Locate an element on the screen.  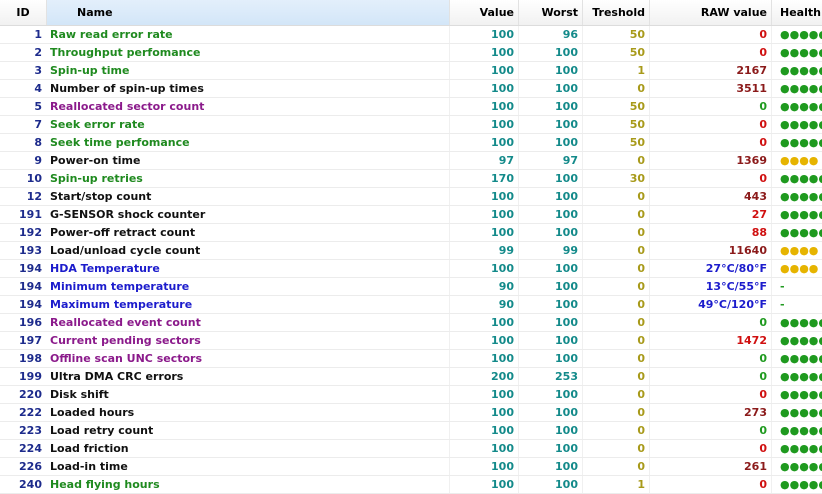
attribute-id: 8 is located at coordinates (38, 142).